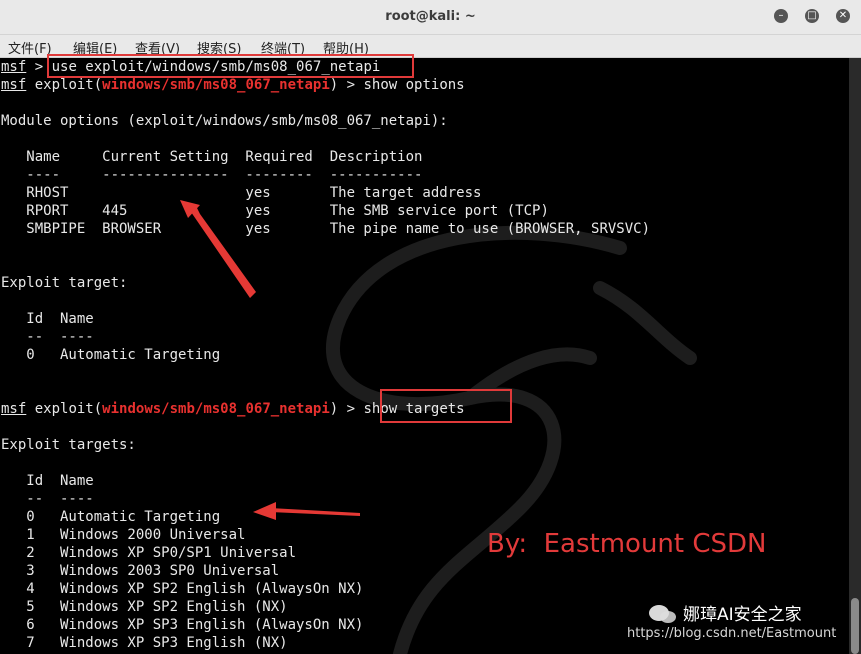 The height and width of the screenshot is (654, 861). I want to click on arrow-to-automatic-targeting, so click(315, 512).